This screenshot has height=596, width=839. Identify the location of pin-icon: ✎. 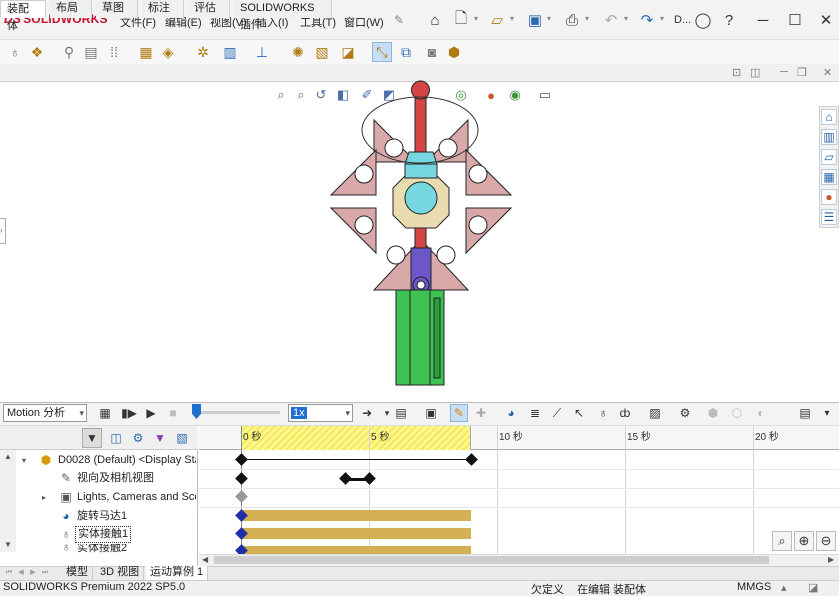
(399, 20).